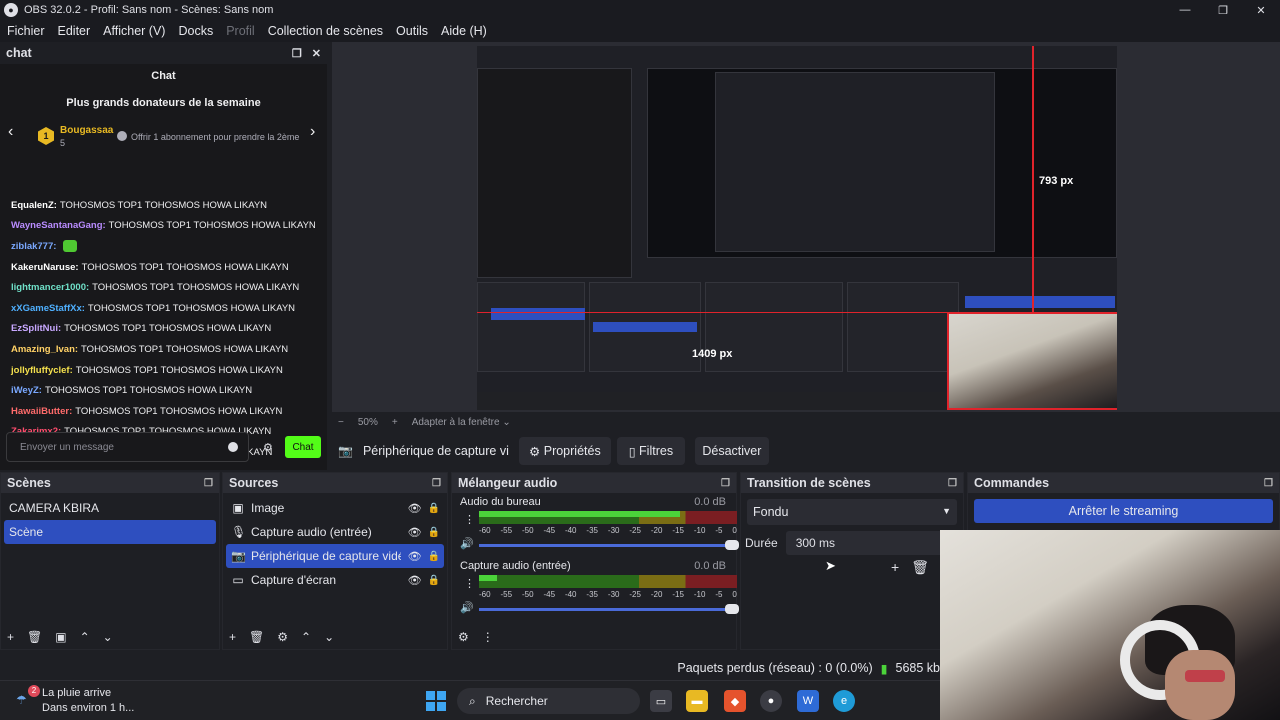 The width and height of the screenshot is (1280, 720). What do you see at coordinates (661, 701) in the screenshot?
I see `task-view-icon: ▭` at bounding box center [661, 701].